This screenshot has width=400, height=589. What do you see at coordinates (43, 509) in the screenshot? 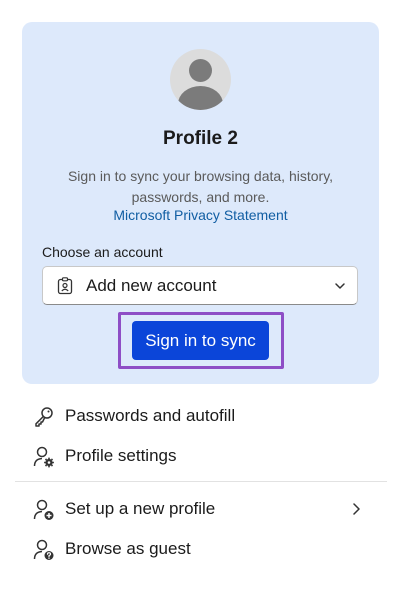
I see `add-profile-icon` at bounding box center [43, 509].